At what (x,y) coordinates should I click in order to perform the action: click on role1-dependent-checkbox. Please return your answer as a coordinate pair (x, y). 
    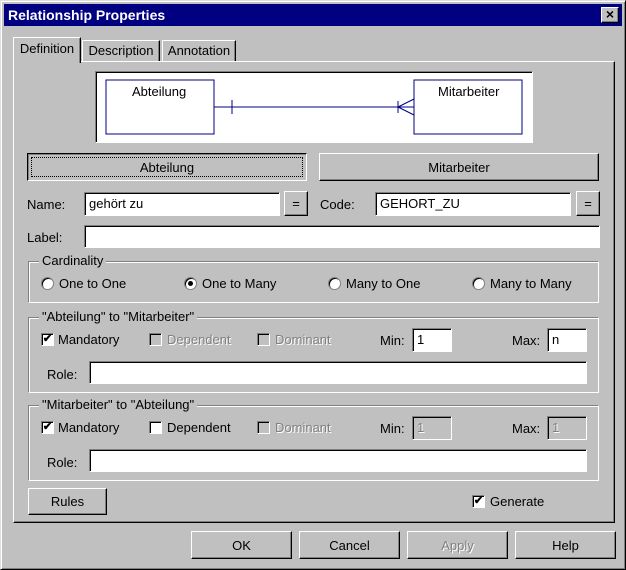
    Looking at the image, I should click on (155, 339).